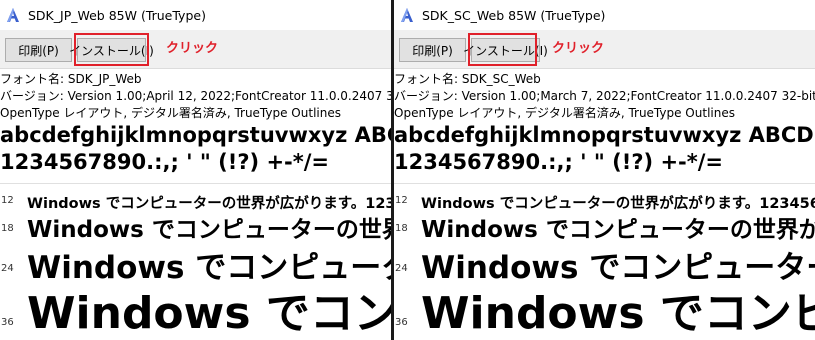 Image resolution: width=815 pixels, height=340 pixels. Describe the element at coordinates (117, 15) in the screenshot. I see `window-title: SDK_JP_Web 85W (TrueType)` at that location.